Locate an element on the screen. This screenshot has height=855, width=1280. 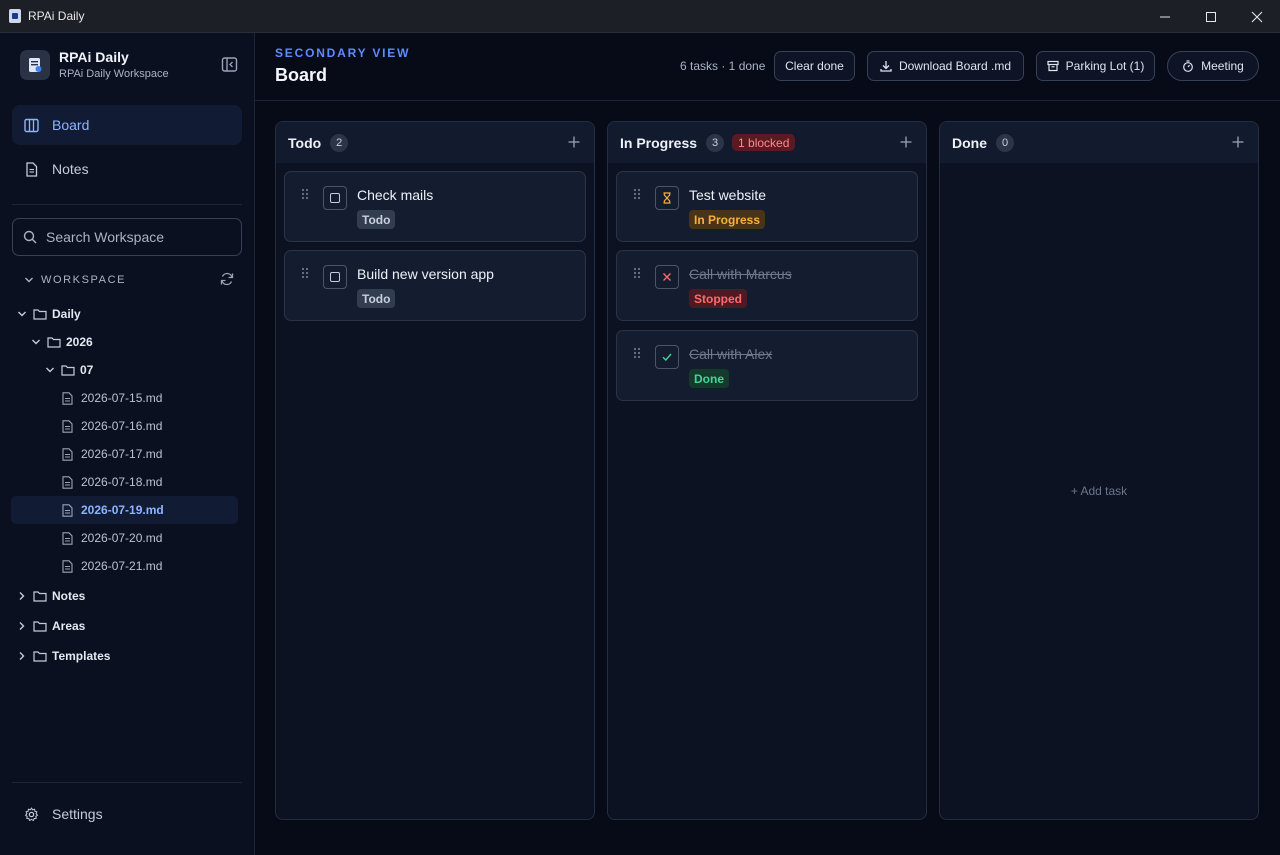
tree-file: 2026-07-18.md is located at coordinates (112, 482).